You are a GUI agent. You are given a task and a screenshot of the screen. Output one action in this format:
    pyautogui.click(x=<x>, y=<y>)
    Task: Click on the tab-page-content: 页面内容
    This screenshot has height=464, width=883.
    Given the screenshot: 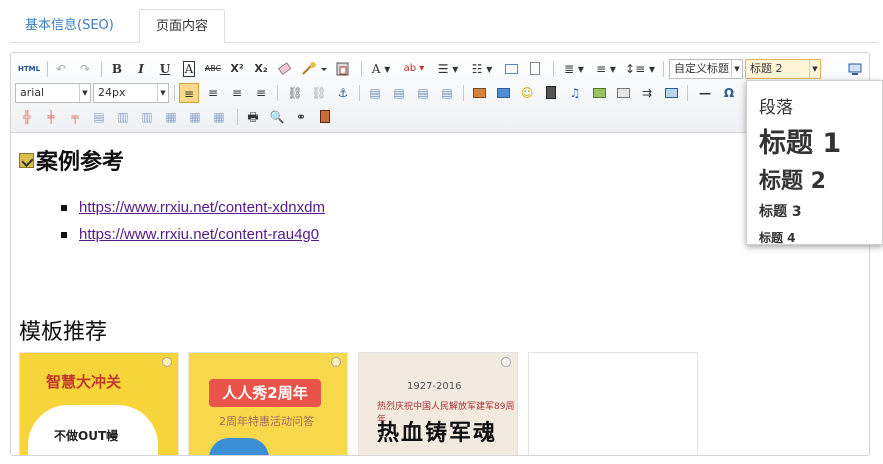 What is the action you would take?
    pyautogui.click(x=182, y=26)
    